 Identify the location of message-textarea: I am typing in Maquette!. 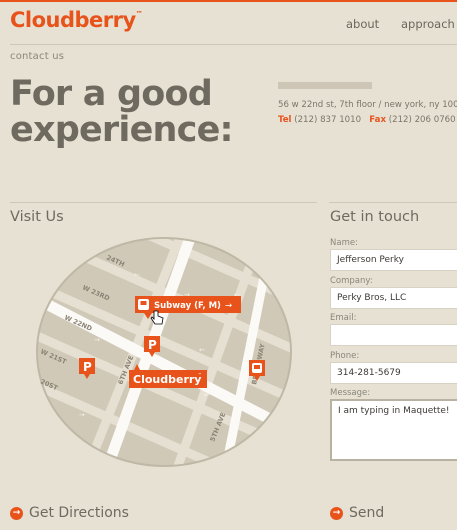
(393, 430).